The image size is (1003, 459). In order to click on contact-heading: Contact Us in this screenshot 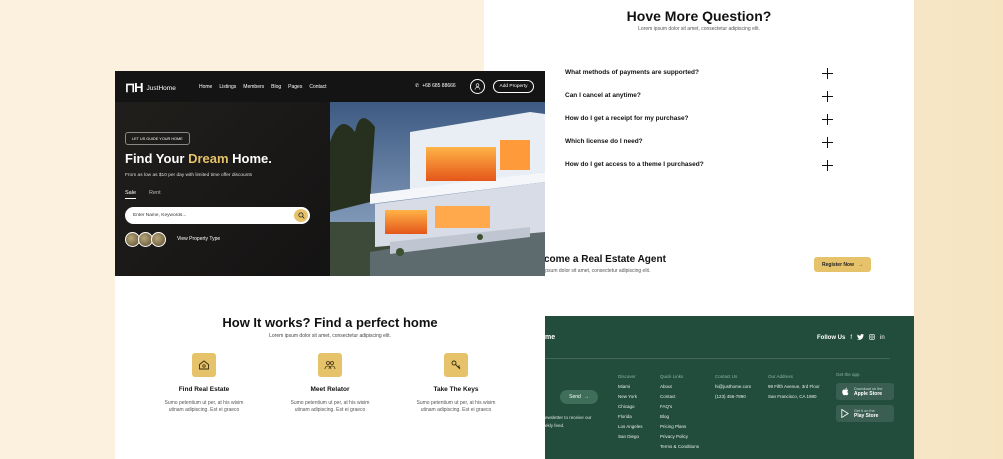, I will do `click(726, 376)`.